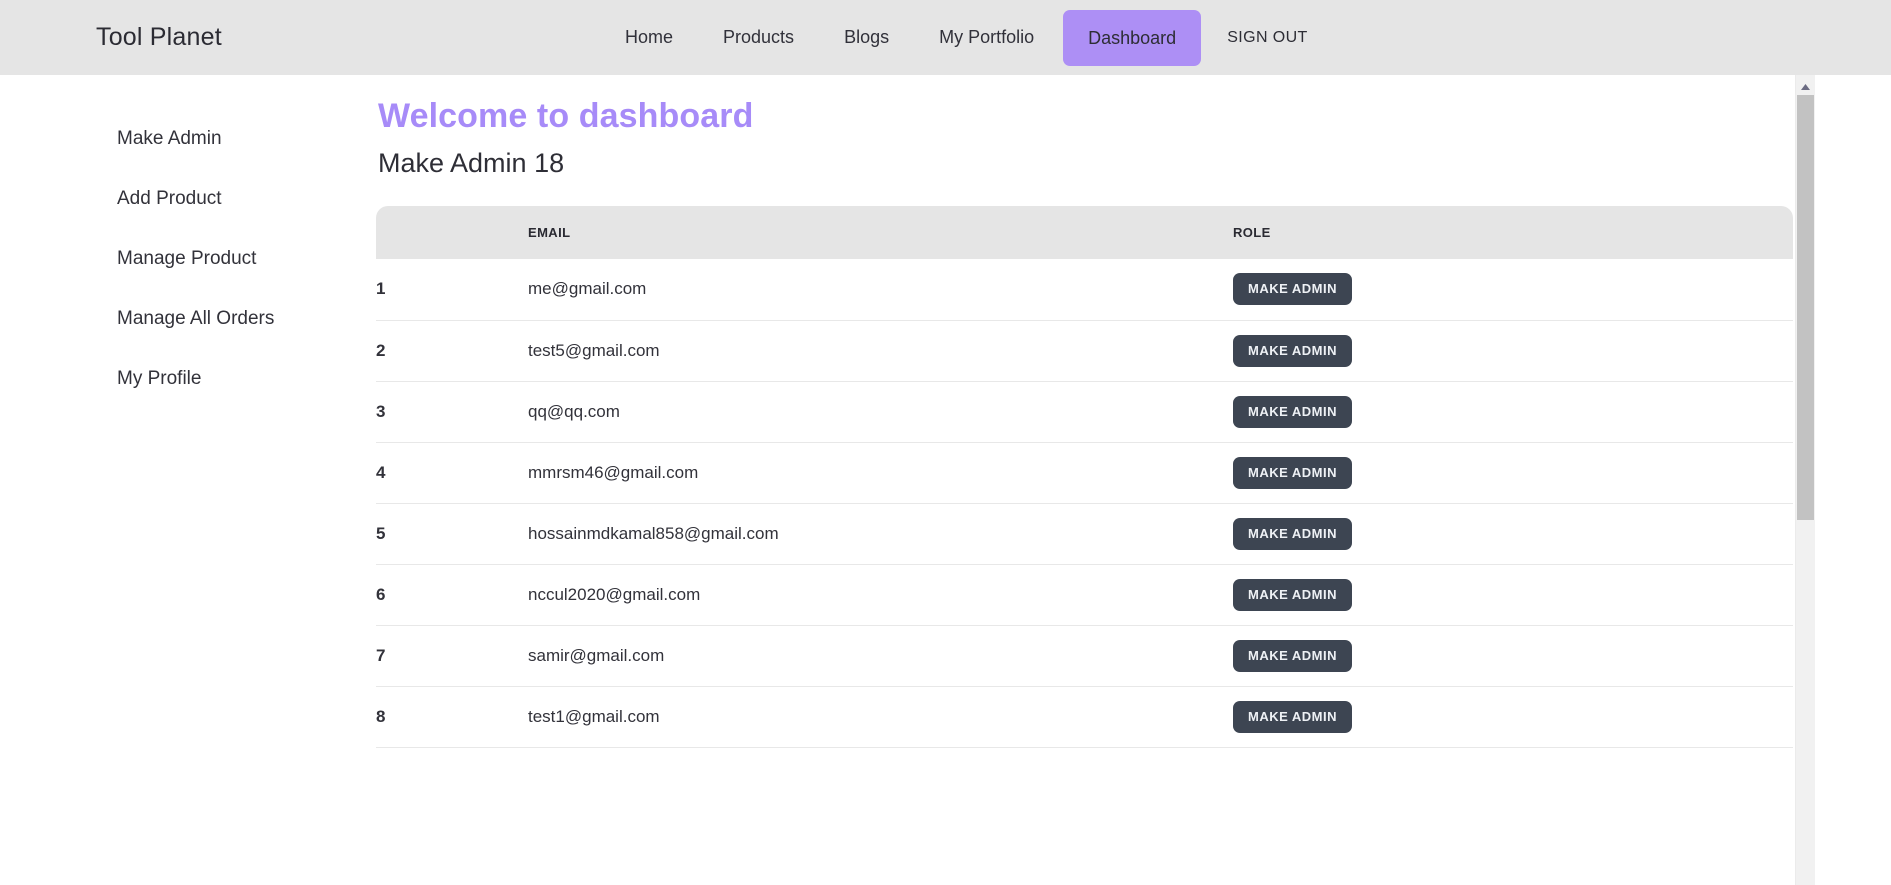 The image size is (1891, 885). What do you see at coordinates (188, 155) in the screenshot?
I see `sidebar-item-make-admin: Make Admin` at bounding box center [188, 155].